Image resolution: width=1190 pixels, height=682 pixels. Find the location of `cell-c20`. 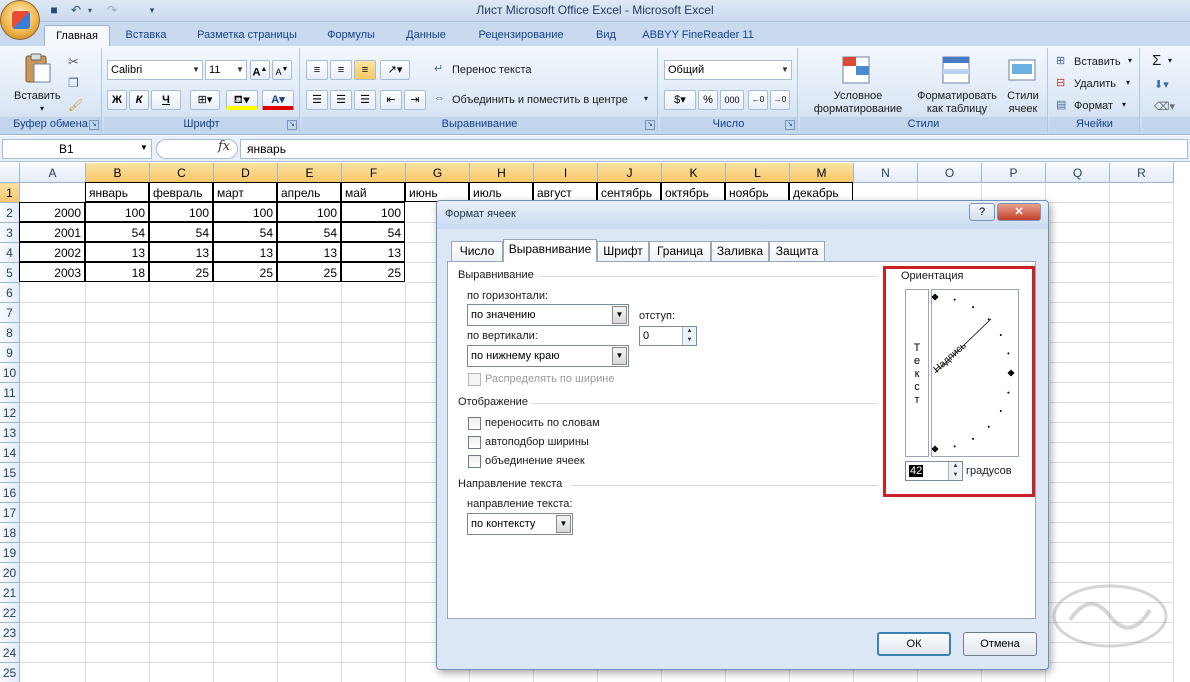

cell-c20 is located at coordinates (182, 573).